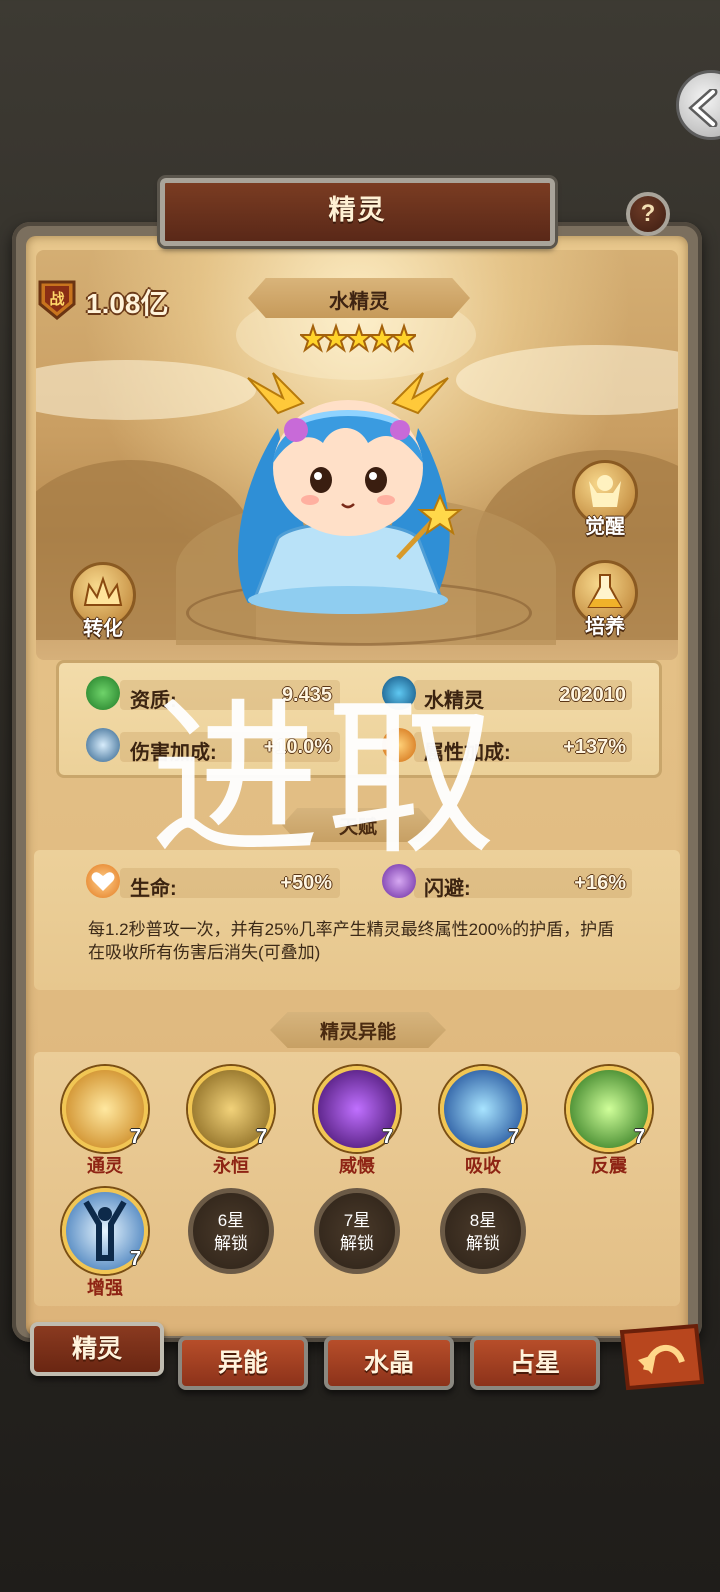 The image size is (720, 1592). I want to click on skill-label: 增强, so click(105, 1288).